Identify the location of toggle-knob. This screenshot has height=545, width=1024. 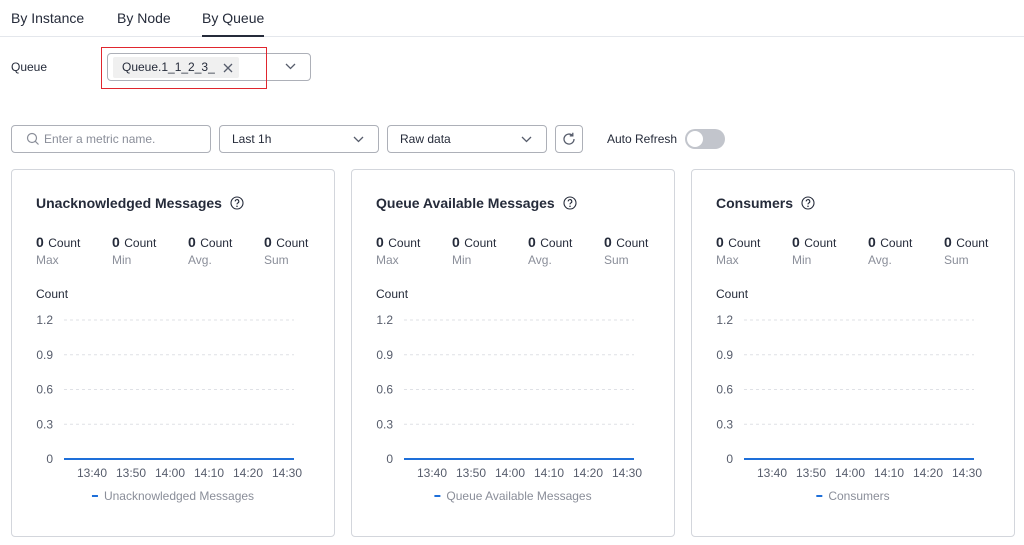
(695, 139).